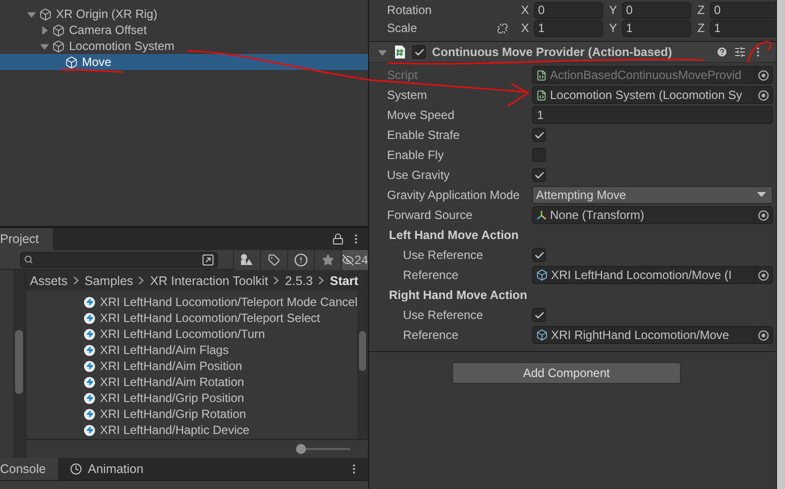  What do you see at coordinates (192, 414) in the screenshot?
I see `asset-item: XRI LeftHand/Grip Rotation` at bounding box center [192, 414].